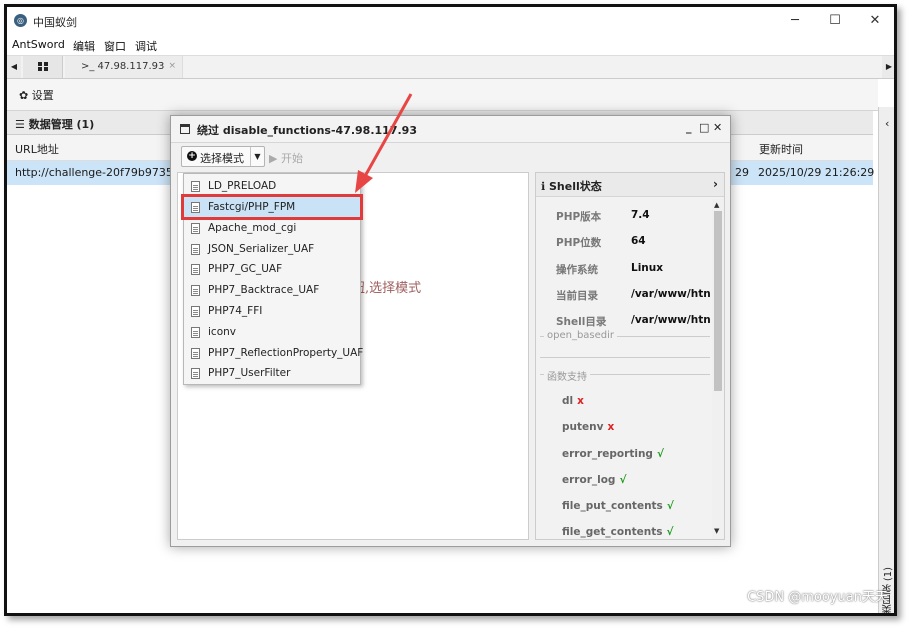 Image resolution: width=915 pixels, height=628 pixels. What do you see at coordinates (272, 249) in the screenshot?
I see `mode-option: JSON_Serializer_UAF` at bounding box center [272, 249].